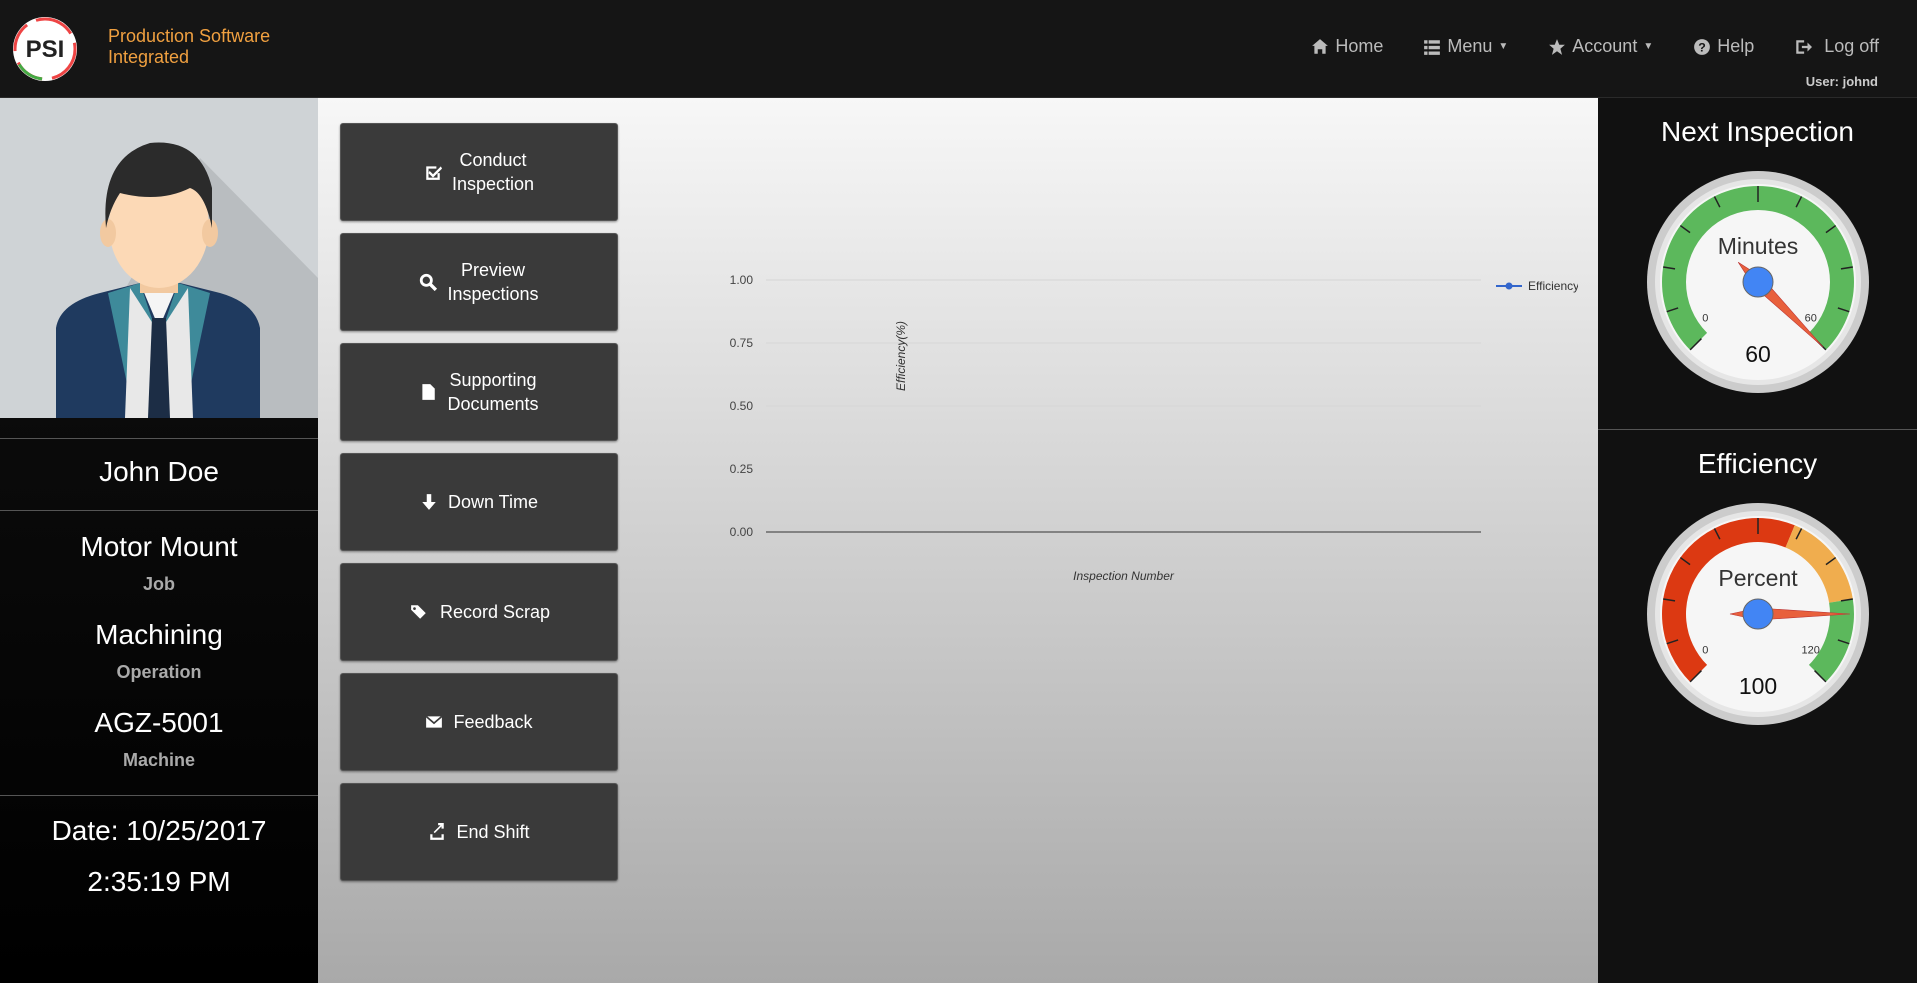 This screenshot has width=1917, height=983. I want to click on nav-menu-label: Menu, so click(1470, 46).